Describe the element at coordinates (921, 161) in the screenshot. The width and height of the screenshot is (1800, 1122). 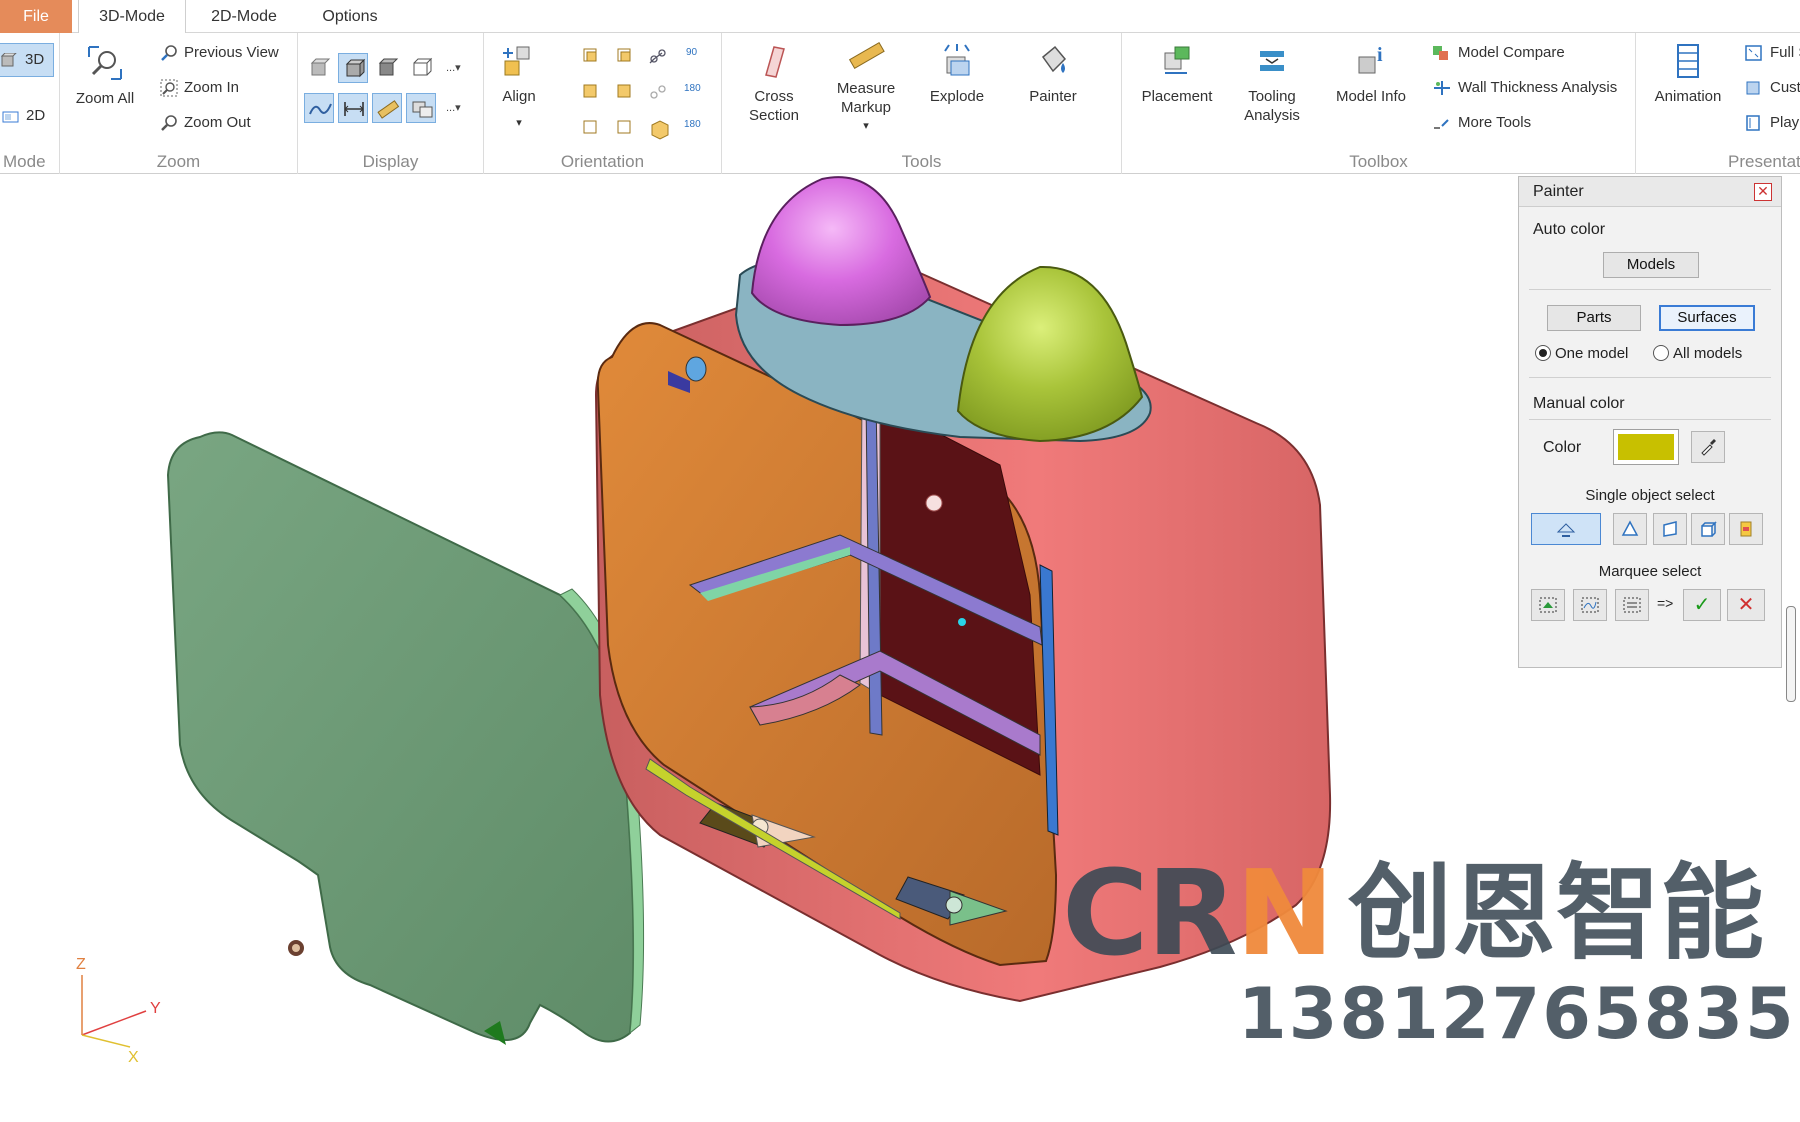
I see `group-tools-label: Tools` at that location.